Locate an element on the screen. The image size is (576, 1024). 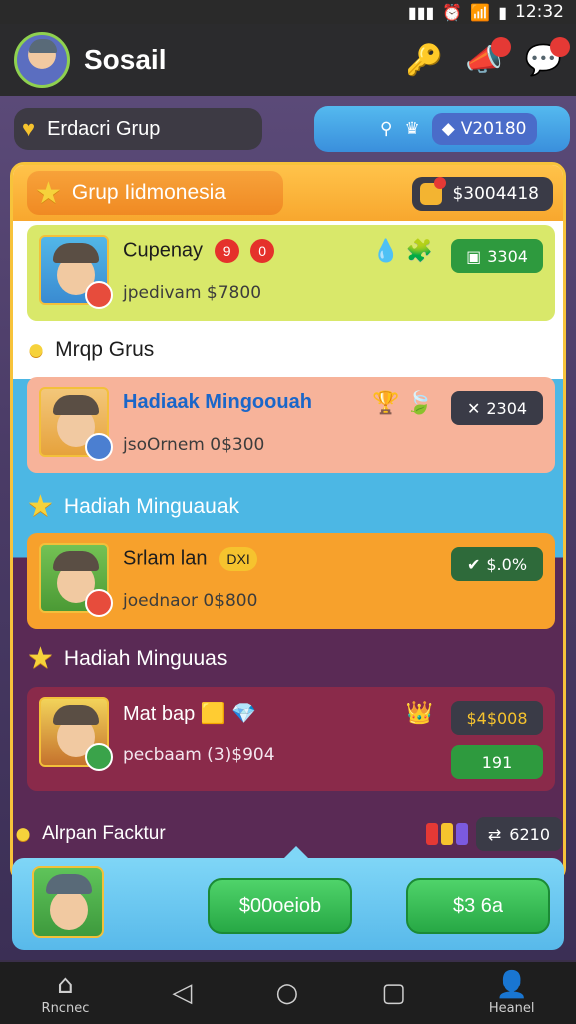
crown-icon: 👑 is located at coordinates (419, 713).